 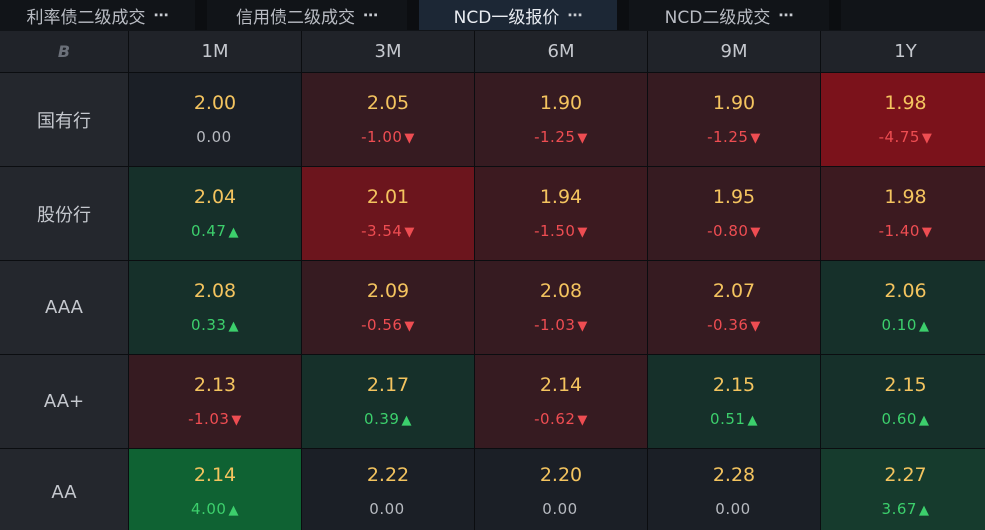 What do you see at coordinates (734, 401) in the screenshot?
I see `quote-cell: 2.15 0.51 ▲` at bounding box center [734, 401].